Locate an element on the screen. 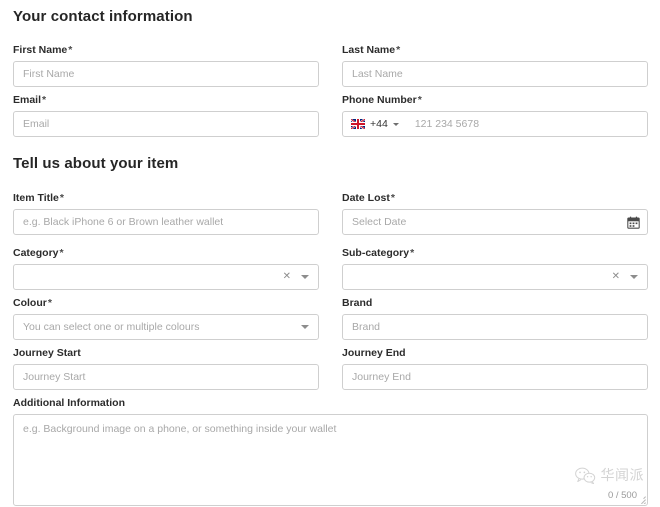  date-lost-placeholder: Select Date is located at coordinates (379, 222).